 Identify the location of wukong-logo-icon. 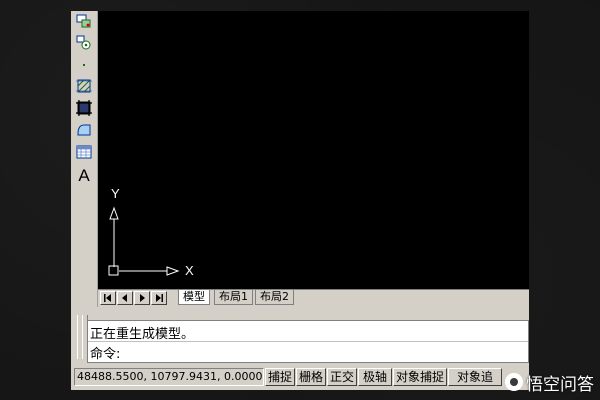
(514, 382).